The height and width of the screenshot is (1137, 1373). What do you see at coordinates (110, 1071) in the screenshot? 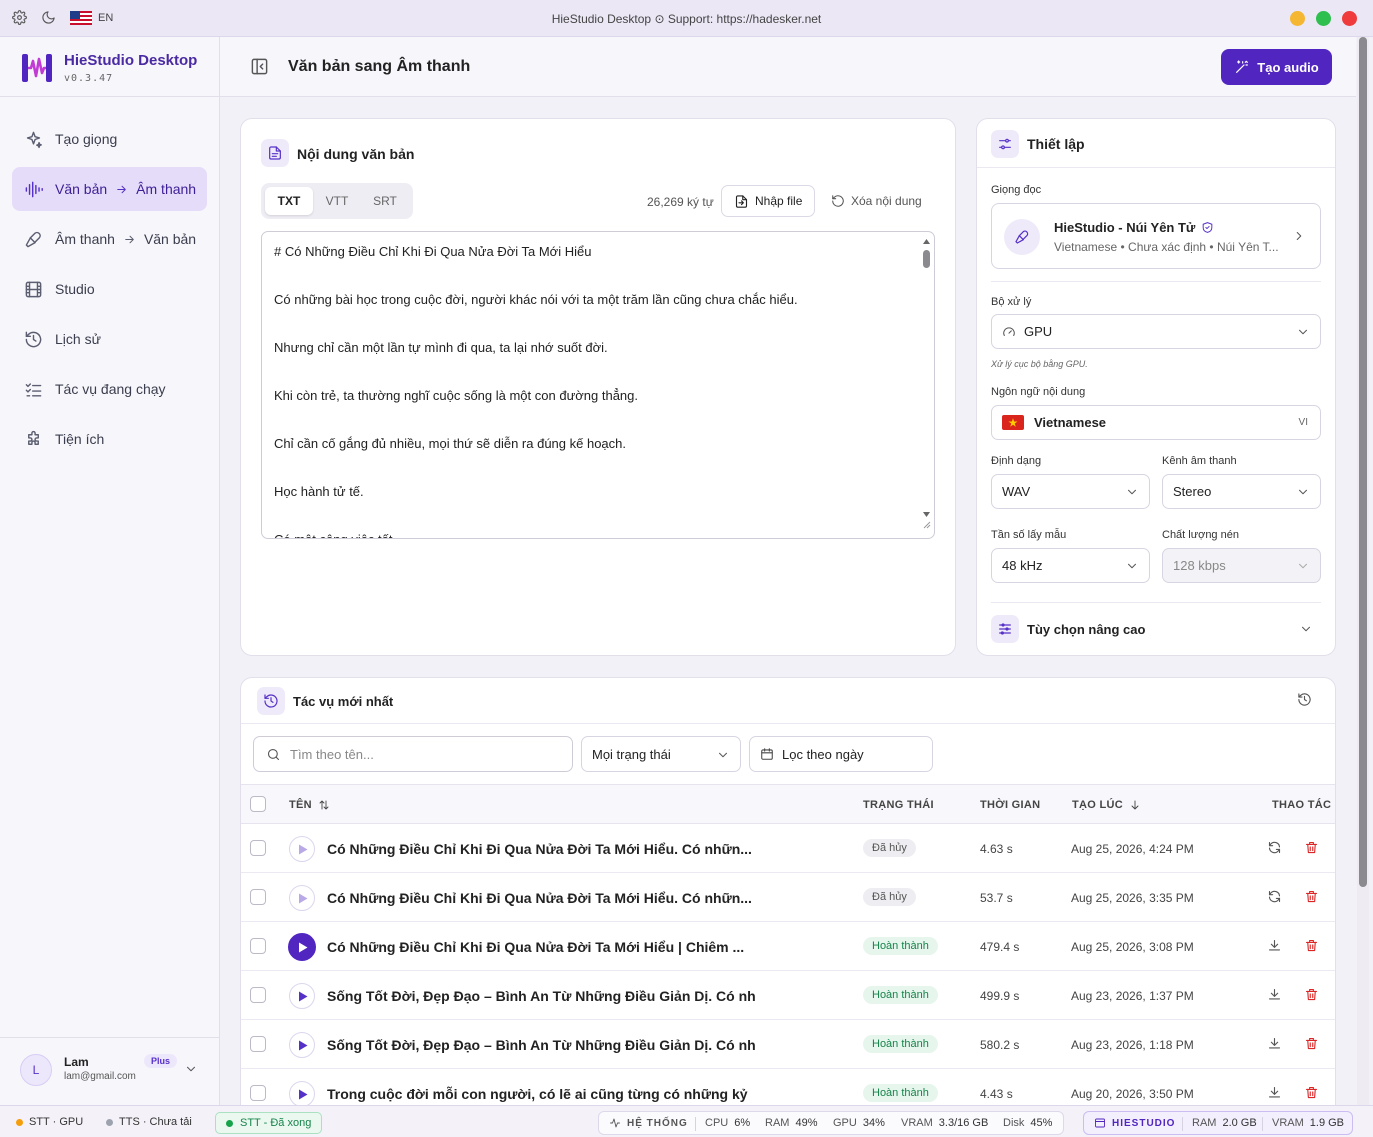
I see `user-menu: L Lam lam@gmail.com Plus` at bounding box center [110, 1071].